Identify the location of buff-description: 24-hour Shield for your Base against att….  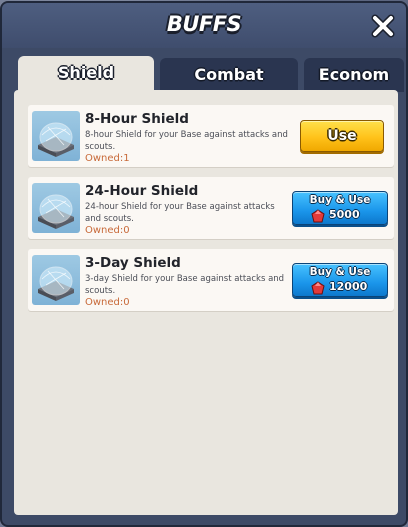
(180, 213).